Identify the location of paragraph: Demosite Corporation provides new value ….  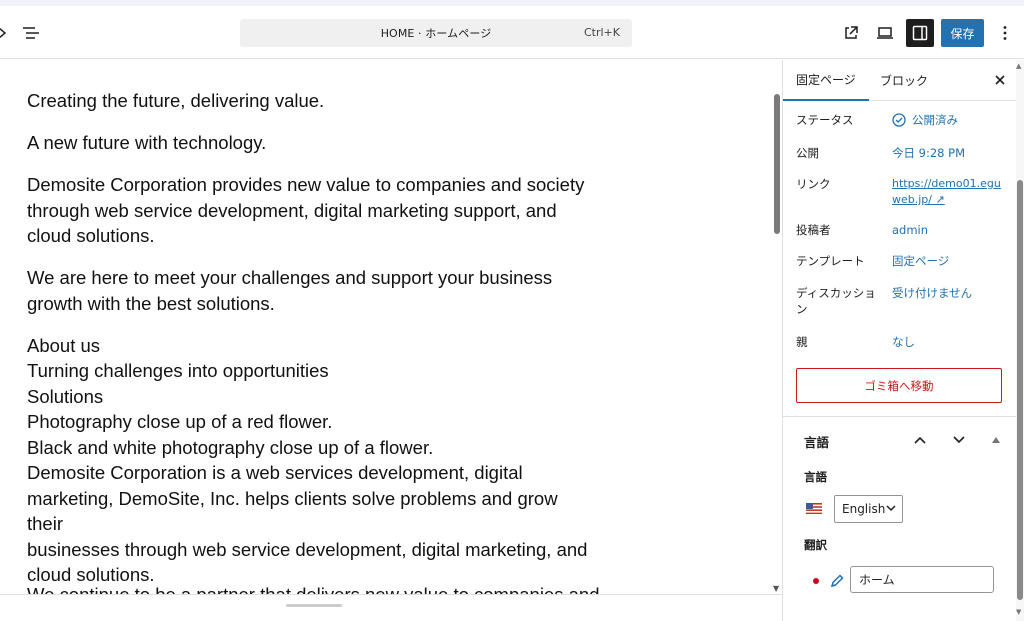
(312, 210).